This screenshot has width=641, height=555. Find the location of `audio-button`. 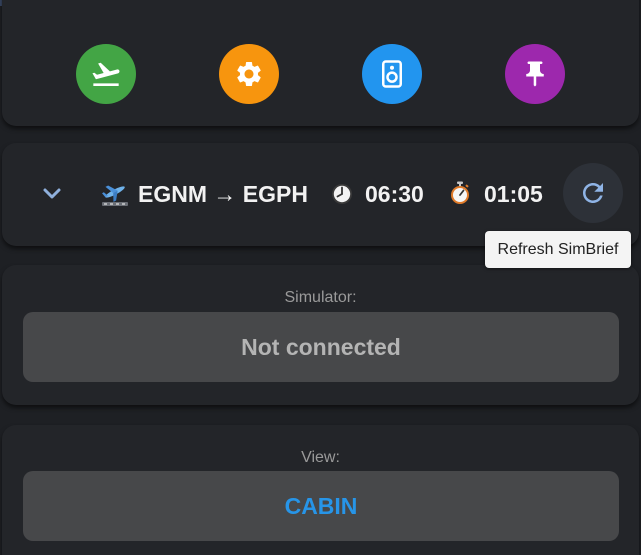

audio-button is located at coordinates (392, 74).